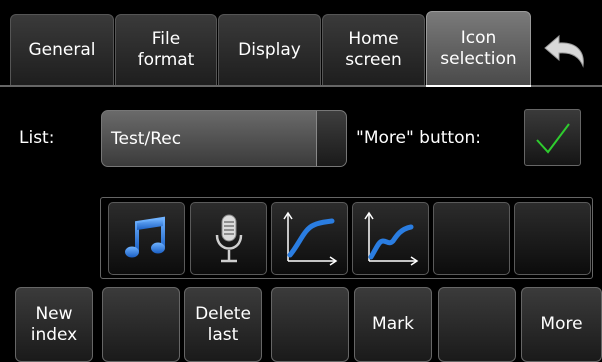  Describe the element at coordinates (224, 138) in the screenshot. I see `list-dropdown: Test/Rec` at that location.